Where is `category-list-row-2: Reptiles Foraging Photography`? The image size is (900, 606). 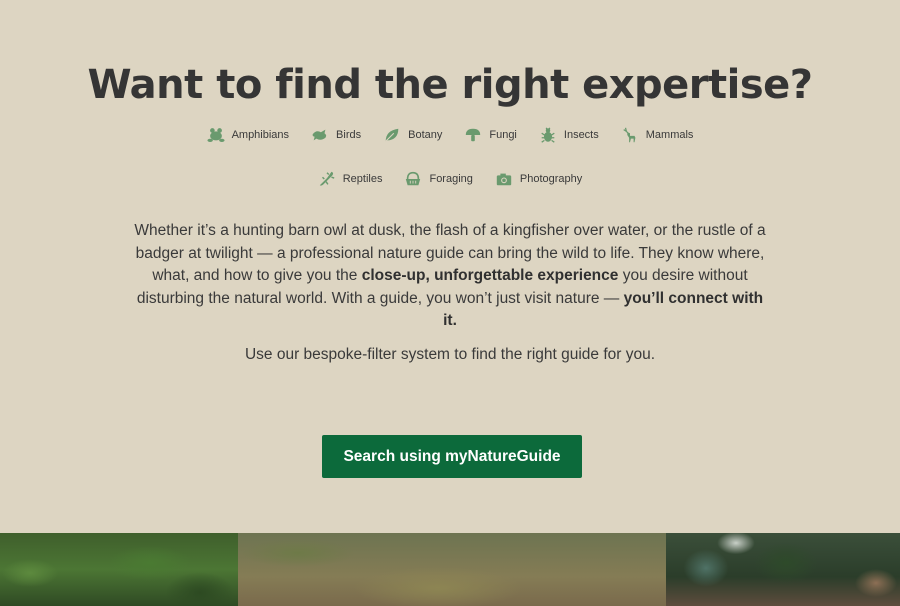 category-list-row-2: Reptiles Foraging Photography is located at coordinates (450, 179).